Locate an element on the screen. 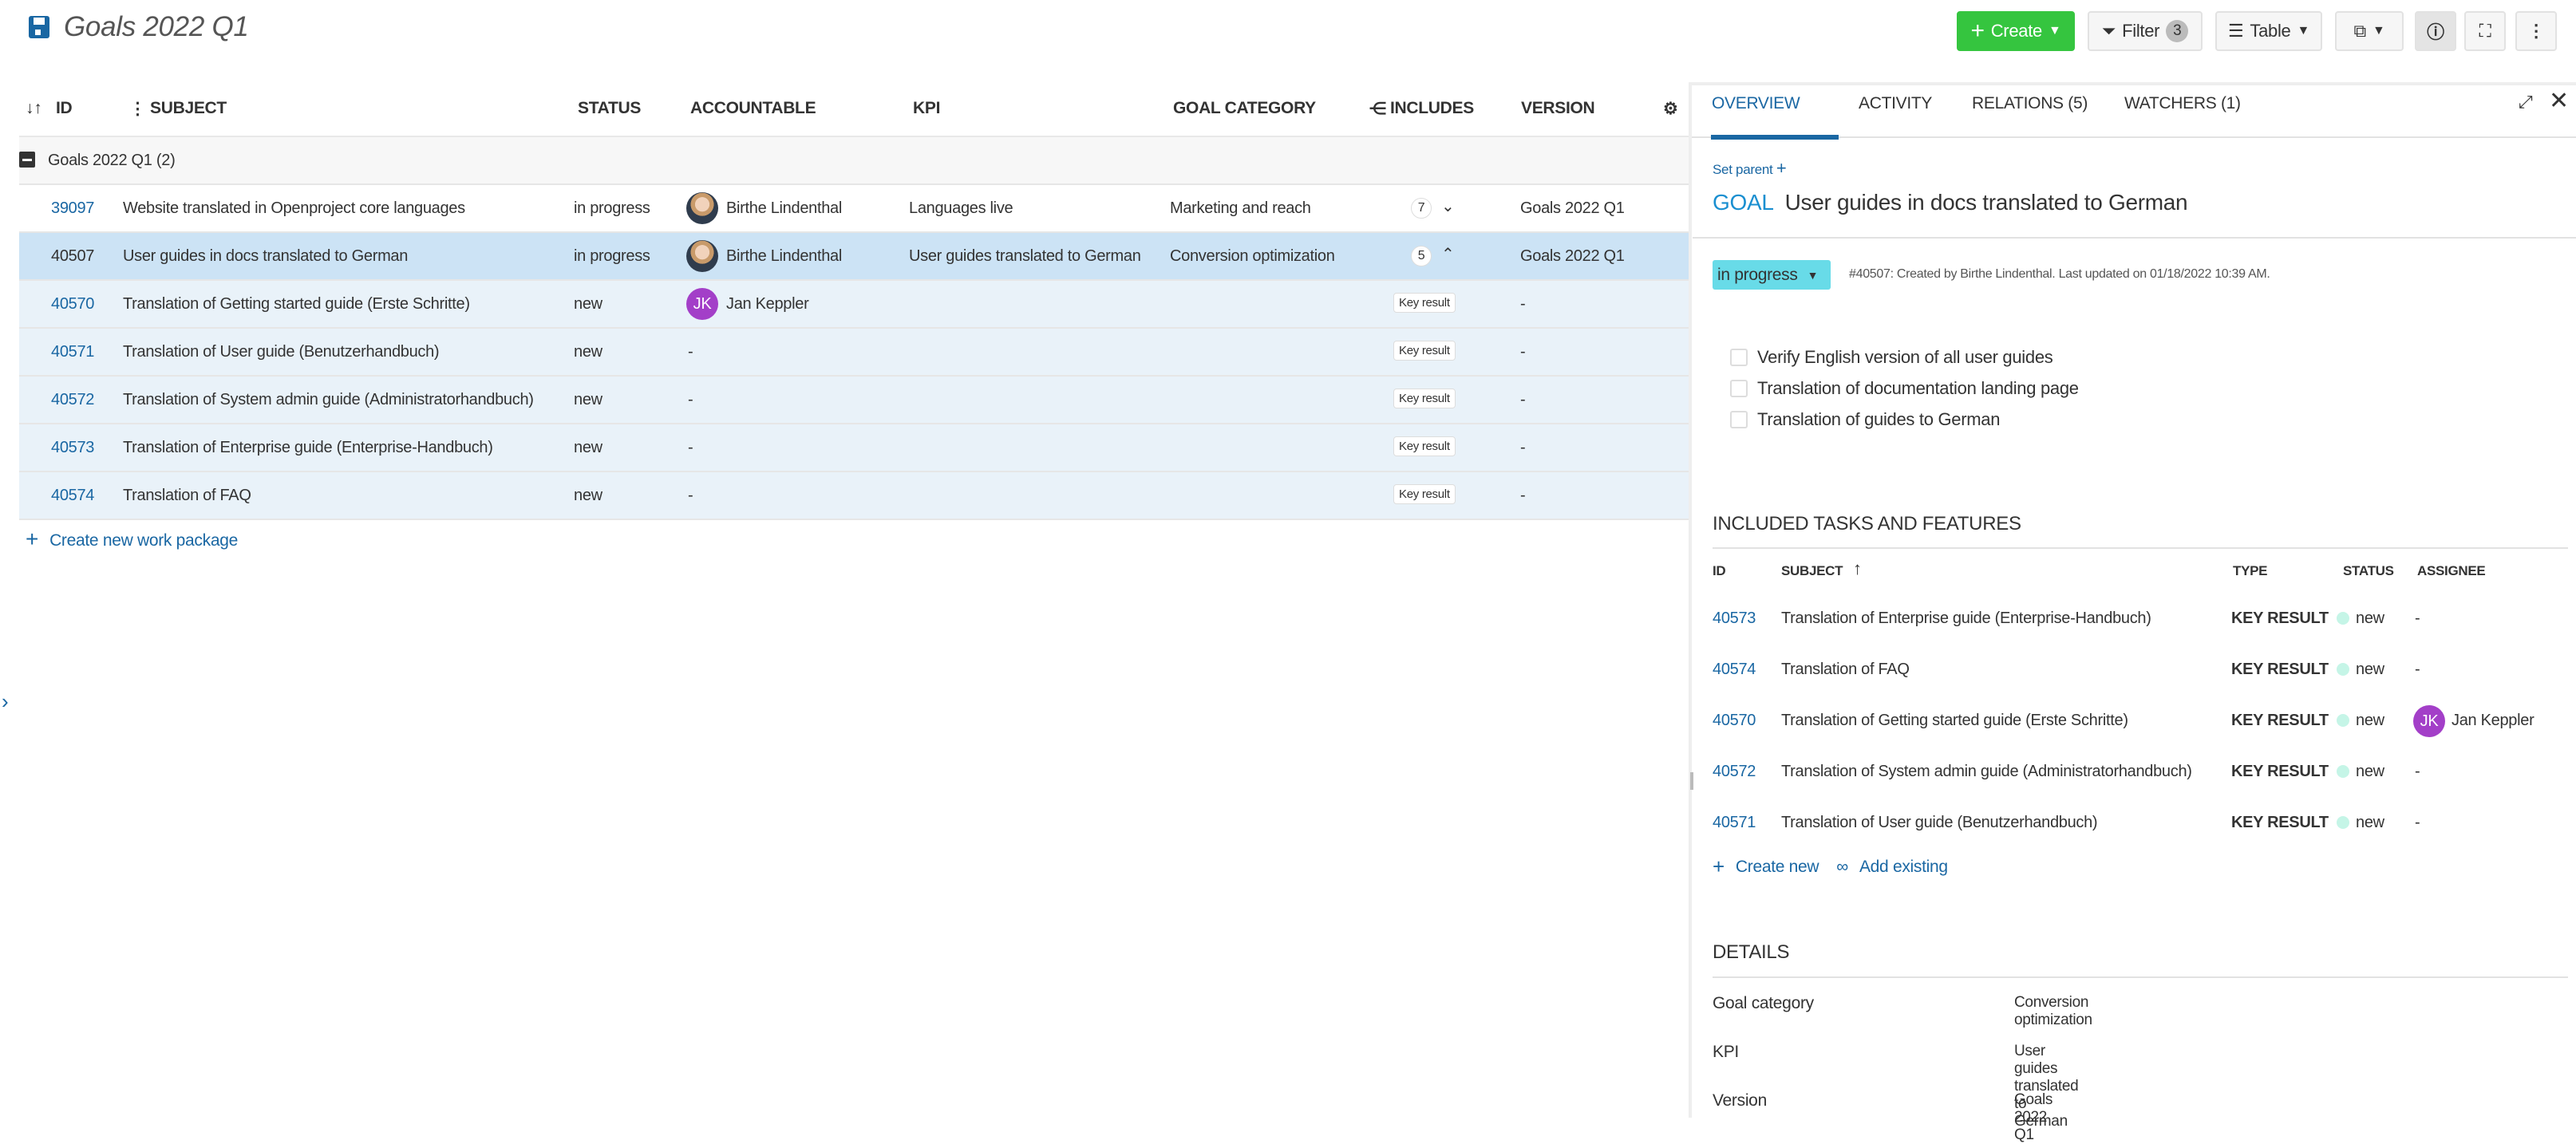 The width and height of the screenshot is (2576, 1144). create-new-link: Create new is located at coordinates (1777, 867).